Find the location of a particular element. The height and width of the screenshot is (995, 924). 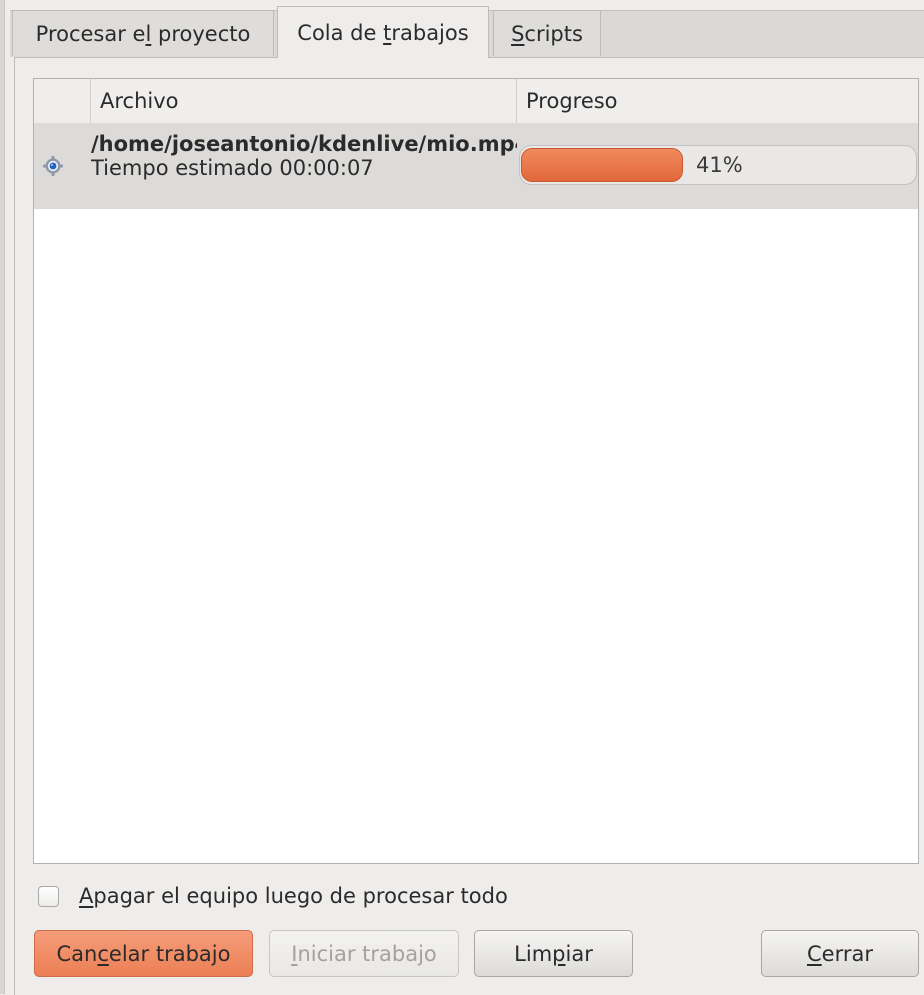

tab-procesar-proyecto: Procesar el proyecto is located at coordinates (143, 33).